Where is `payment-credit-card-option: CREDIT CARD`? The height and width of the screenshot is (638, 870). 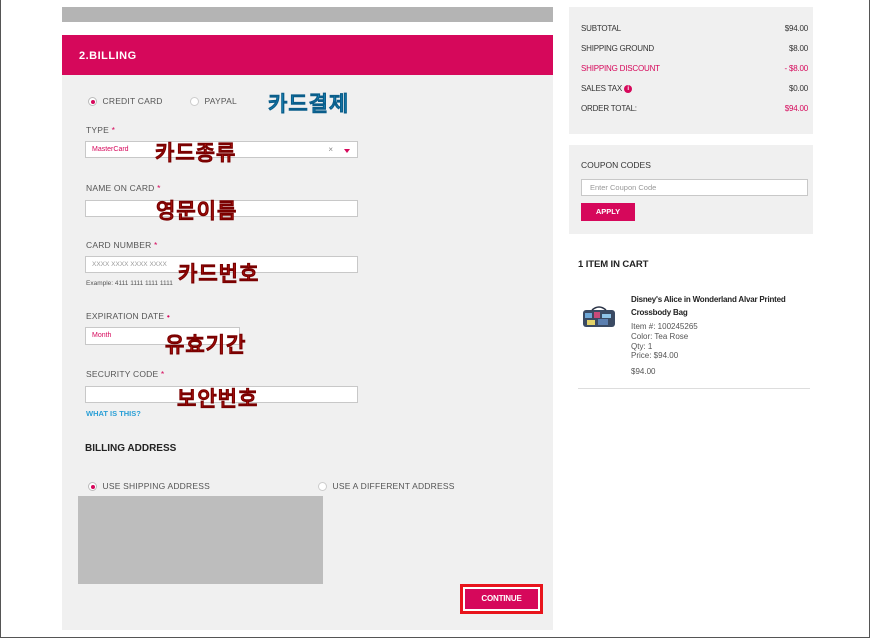
payment-credit-card-option: CREDIT CARD is located at coordinates (125, 101).